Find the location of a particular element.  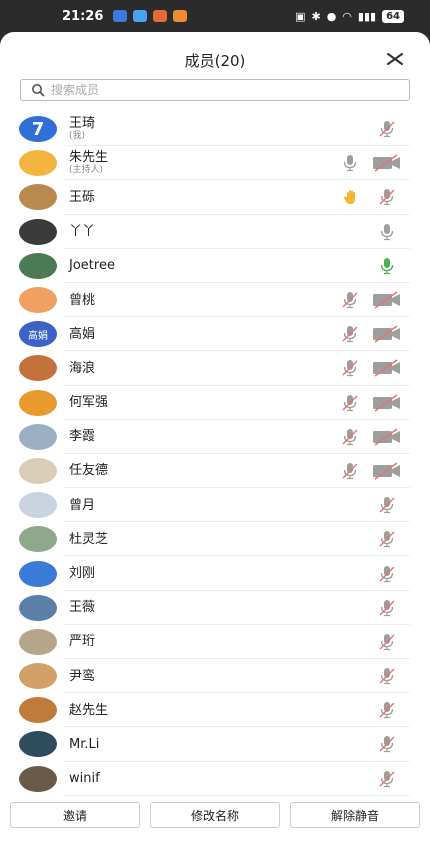

member-name-block: 曾月 is located at coordinates (82, 505).